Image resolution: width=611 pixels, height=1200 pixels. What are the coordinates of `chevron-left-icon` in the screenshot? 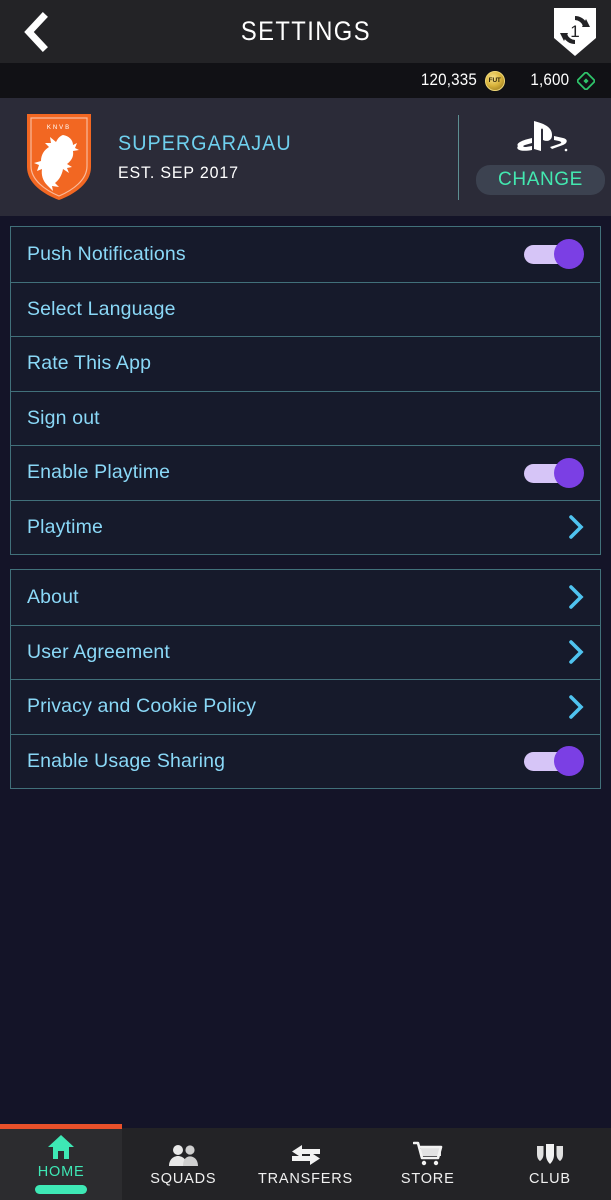 It's located at (36, 31).